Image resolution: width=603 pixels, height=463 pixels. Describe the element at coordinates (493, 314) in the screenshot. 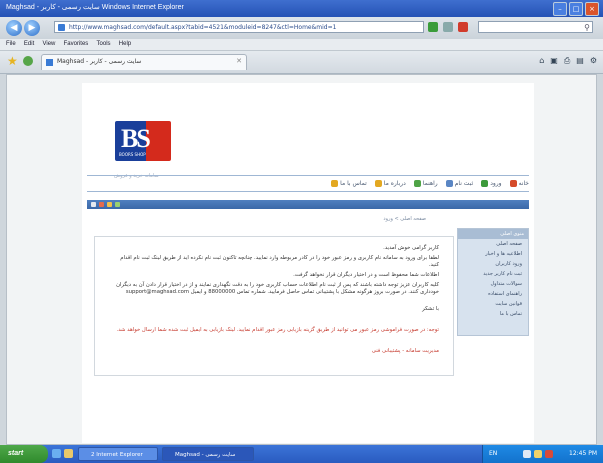

I see `sidebar-item: تماس با ما` at that location.